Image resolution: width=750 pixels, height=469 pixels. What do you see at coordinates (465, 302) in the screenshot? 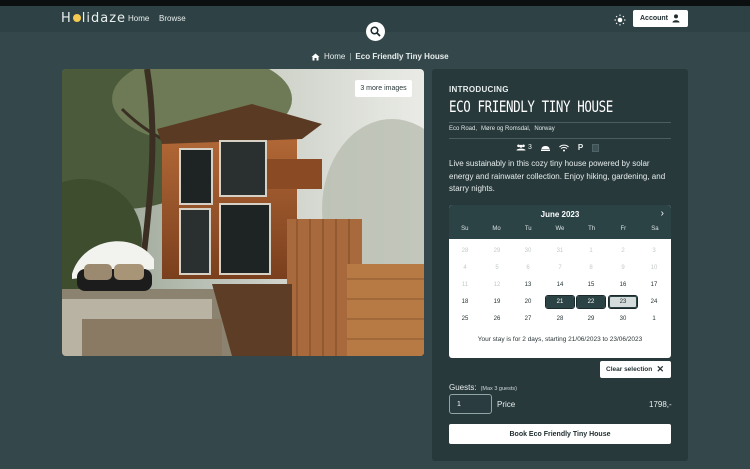
I see `calendar-day: 18` at bounding box center [465, 302].